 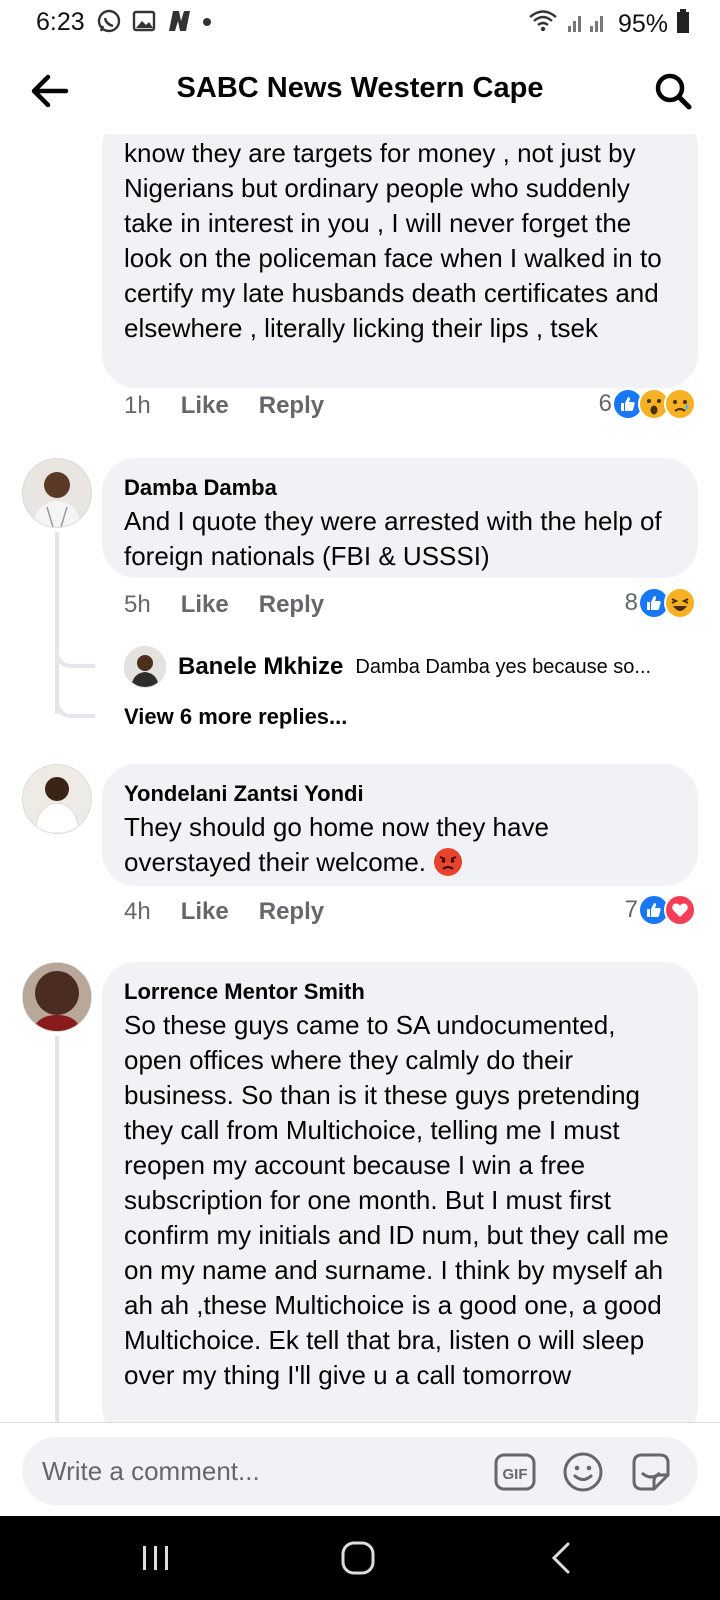 What do you see at coordinates (605, 403) in the screenshot?
I see `reactions-count: 6` at bounding box center [605, 403].